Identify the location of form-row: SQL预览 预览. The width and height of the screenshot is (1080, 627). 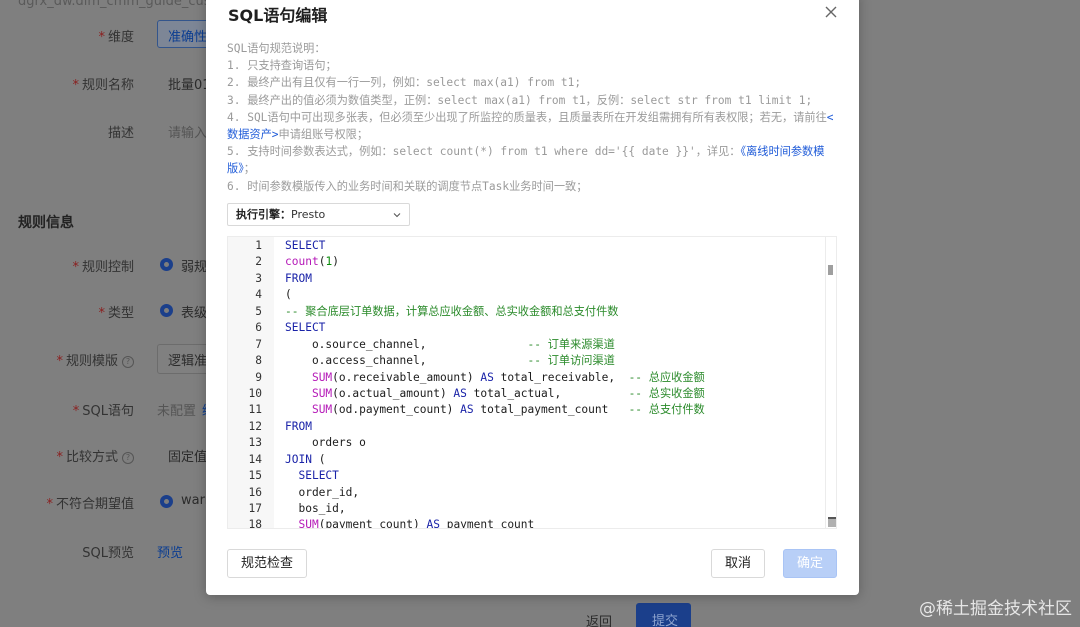
(103, 551).